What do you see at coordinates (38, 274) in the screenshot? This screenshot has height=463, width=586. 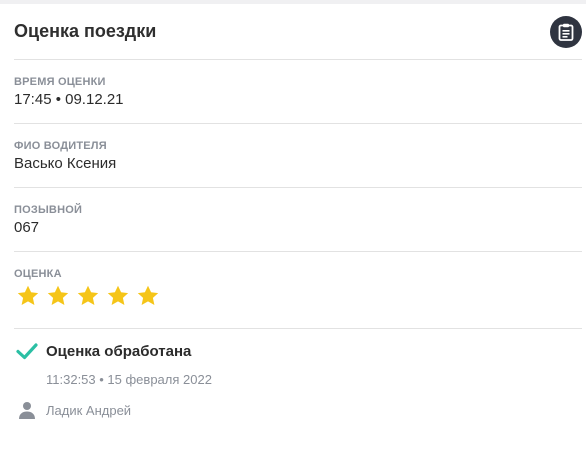 I see `rating-label: ОЦЕНКА` at bounding box center [38, 274].